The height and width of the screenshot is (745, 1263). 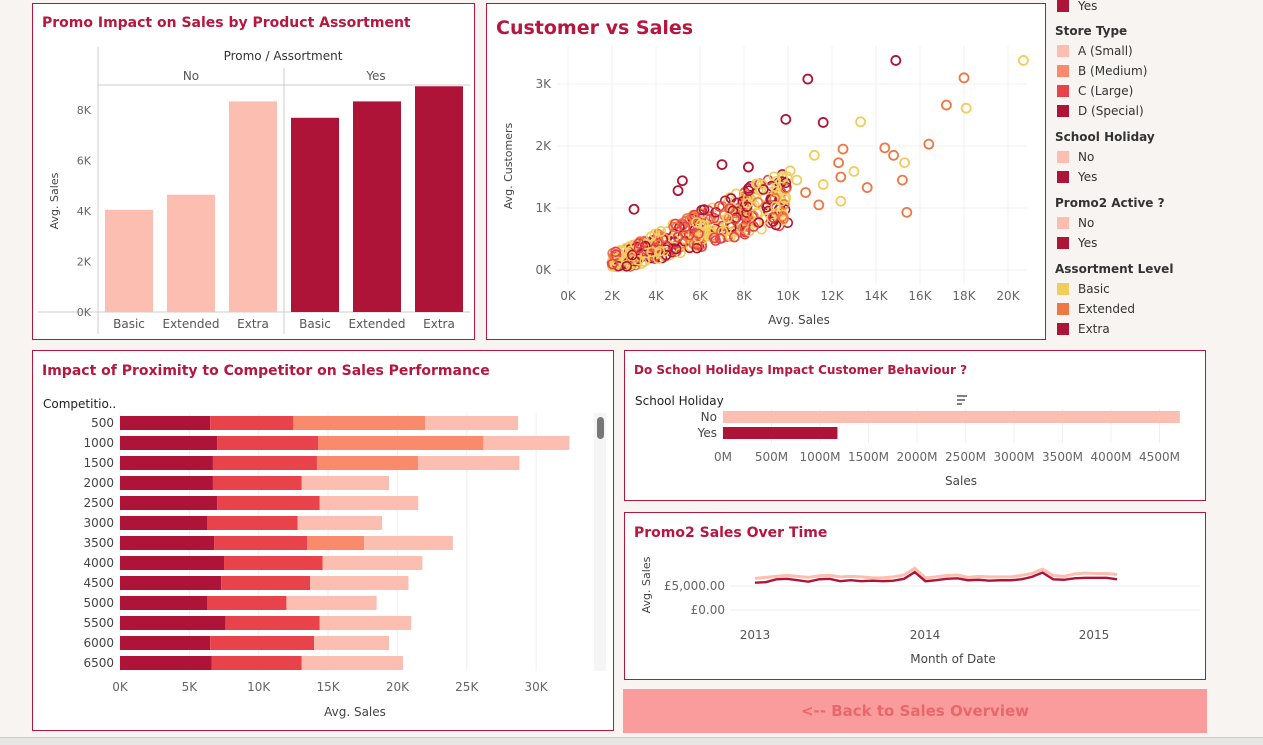 What do you see at coordinates (961, 481) in the screenshot?
I see `holiday-x-axis-label: Sales` at bounding box center [961, 481].